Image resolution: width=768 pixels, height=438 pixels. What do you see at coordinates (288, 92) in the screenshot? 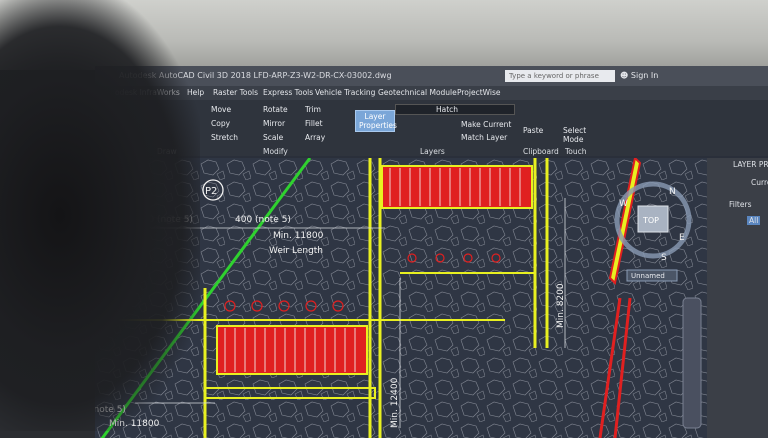
I see `menu-item-express-tools: Express Tools` at bounding box center [288, 92].